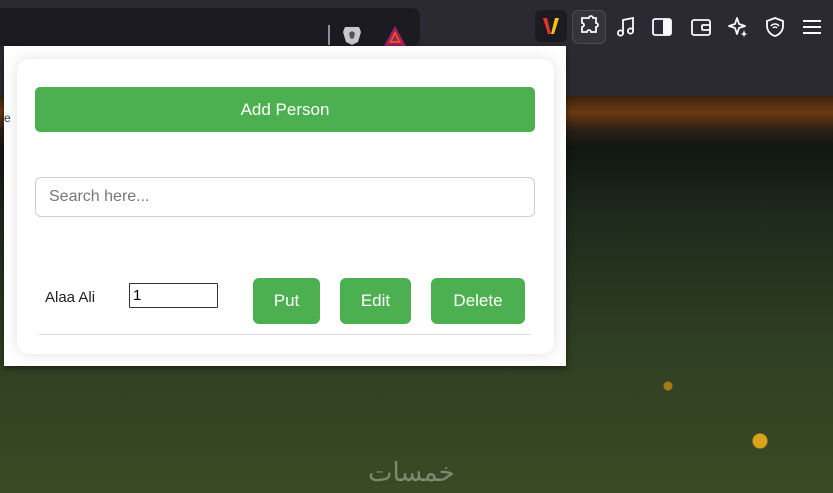  What do you see at coordinates (286, 301) in the screenshot?
I see `put-button: Put` at bounding box center [286, 301].